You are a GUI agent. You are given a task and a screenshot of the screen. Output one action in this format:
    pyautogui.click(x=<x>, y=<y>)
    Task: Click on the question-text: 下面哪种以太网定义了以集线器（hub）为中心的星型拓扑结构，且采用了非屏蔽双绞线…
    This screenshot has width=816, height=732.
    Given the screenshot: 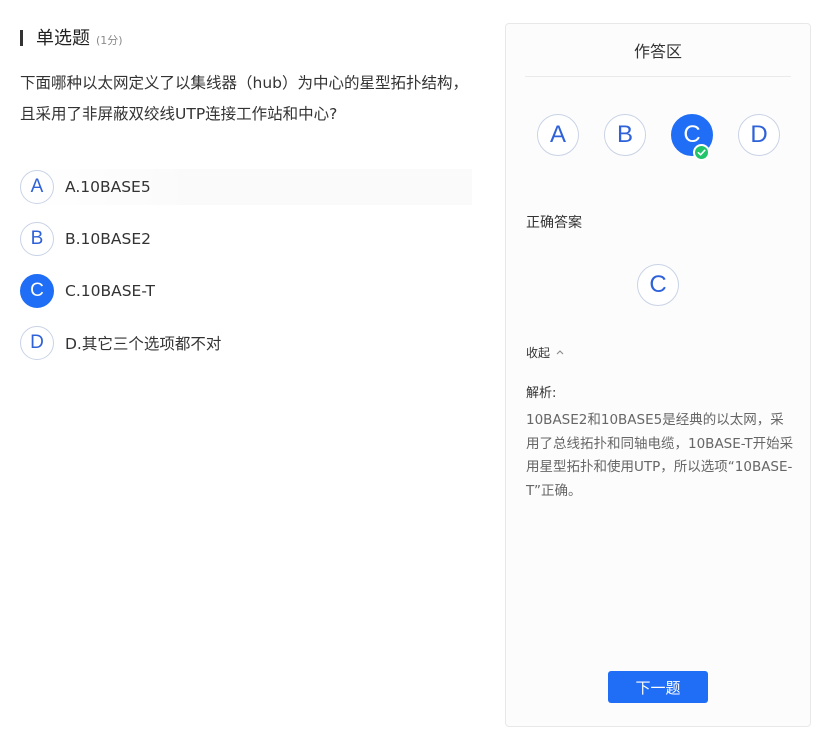 What is the action you would take?
    pyautogui.click(x=244, y=98)
    